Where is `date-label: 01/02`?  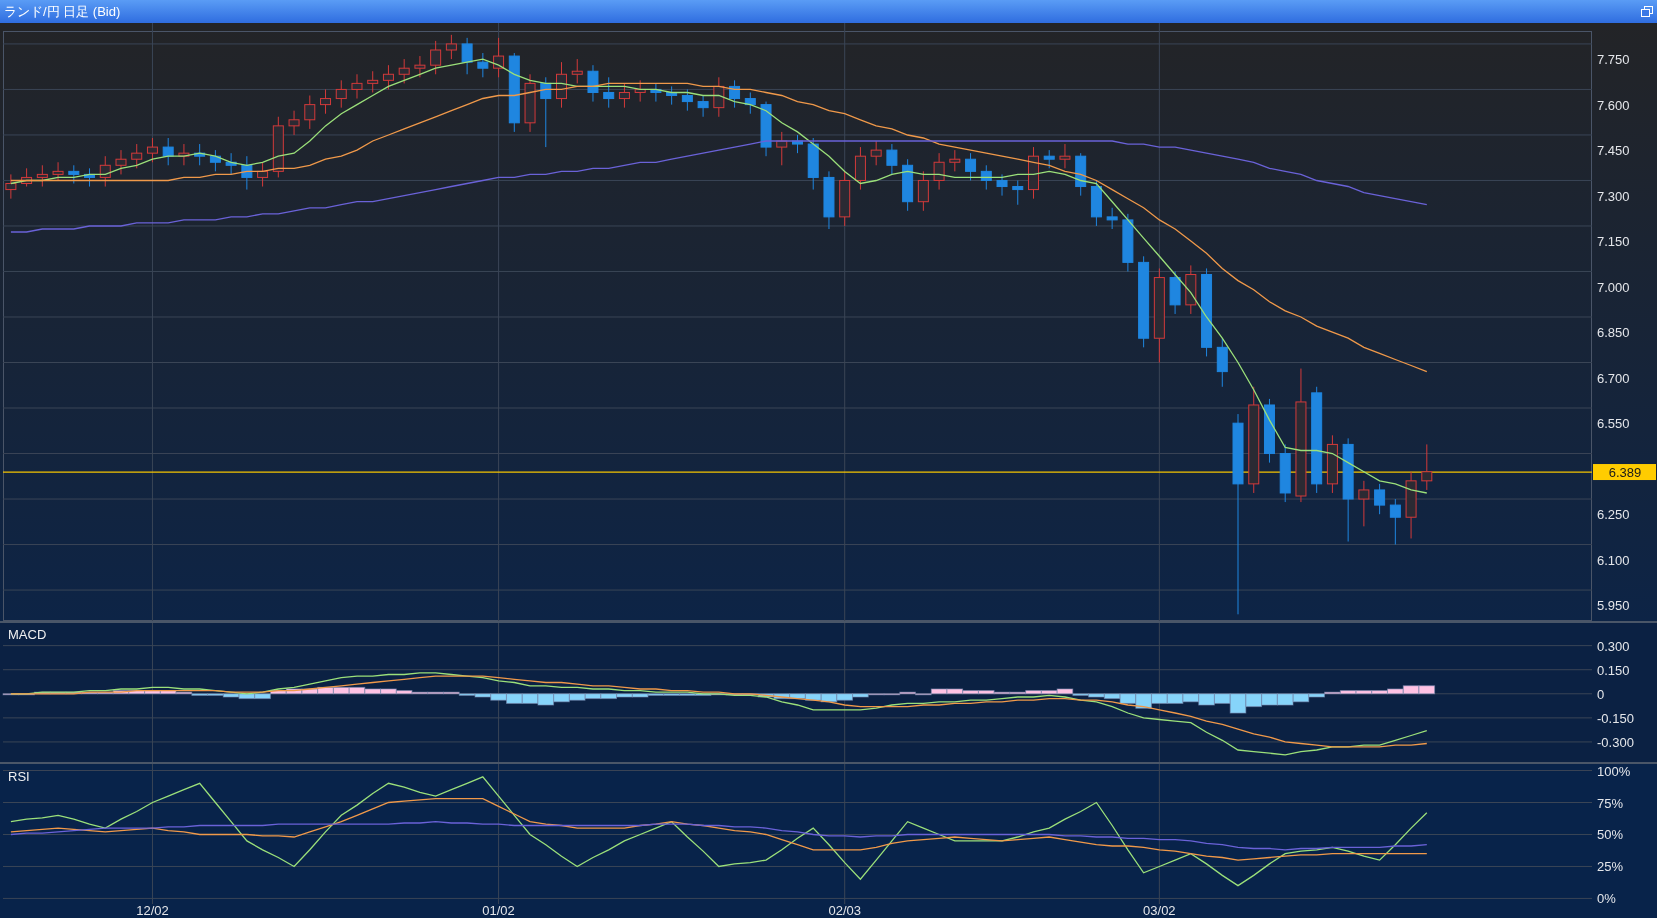 date-label: 01/02 is located at coordinates (498, 910).